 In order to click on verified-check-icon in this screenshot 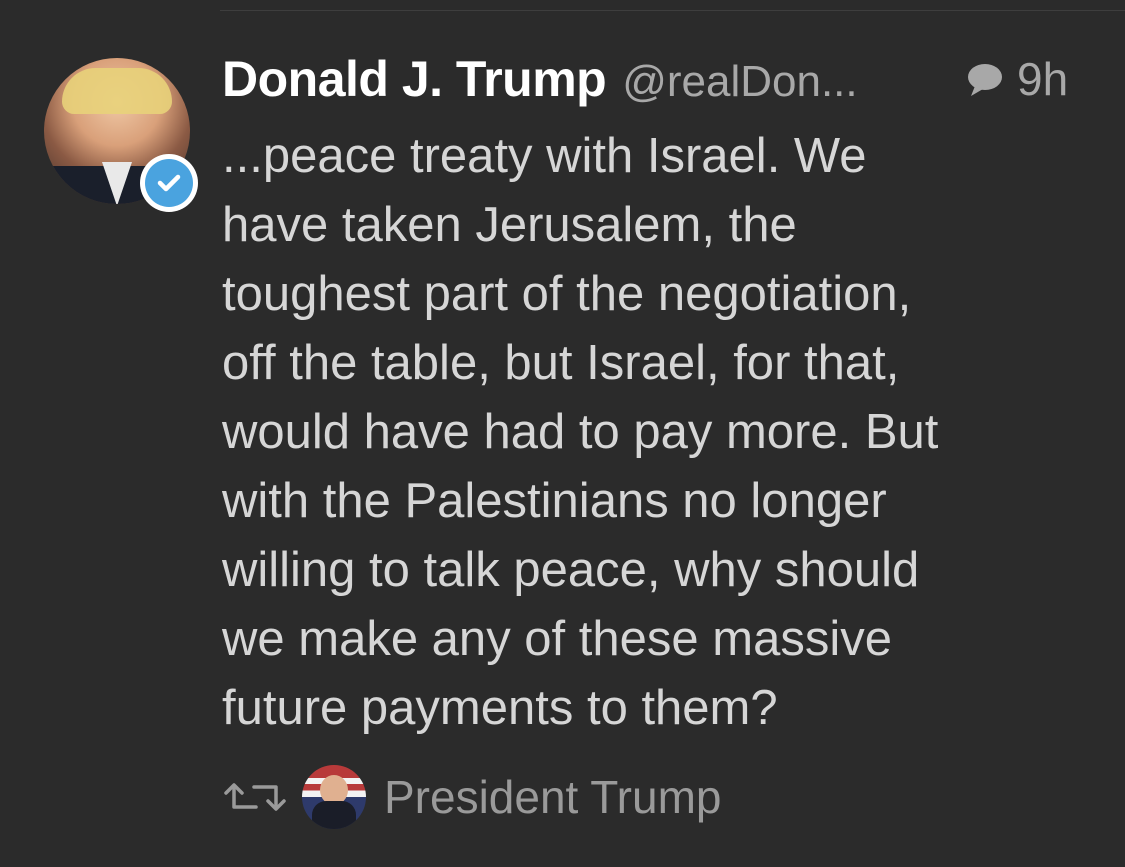, I will do `click(169, 183)`.